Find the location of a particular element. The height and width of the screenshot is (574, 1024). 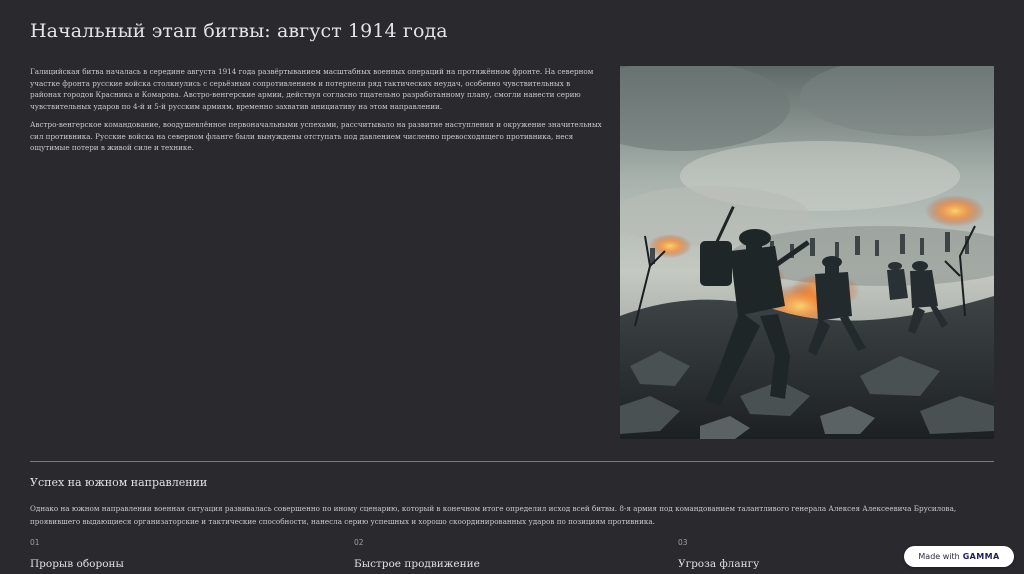

card-title: Прорыв обороны is located at coordinates (77, 564).